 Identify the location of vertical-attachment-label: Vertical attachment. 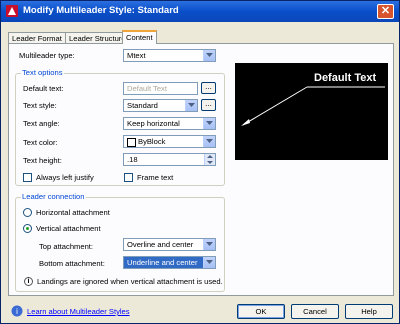
(68, 228).